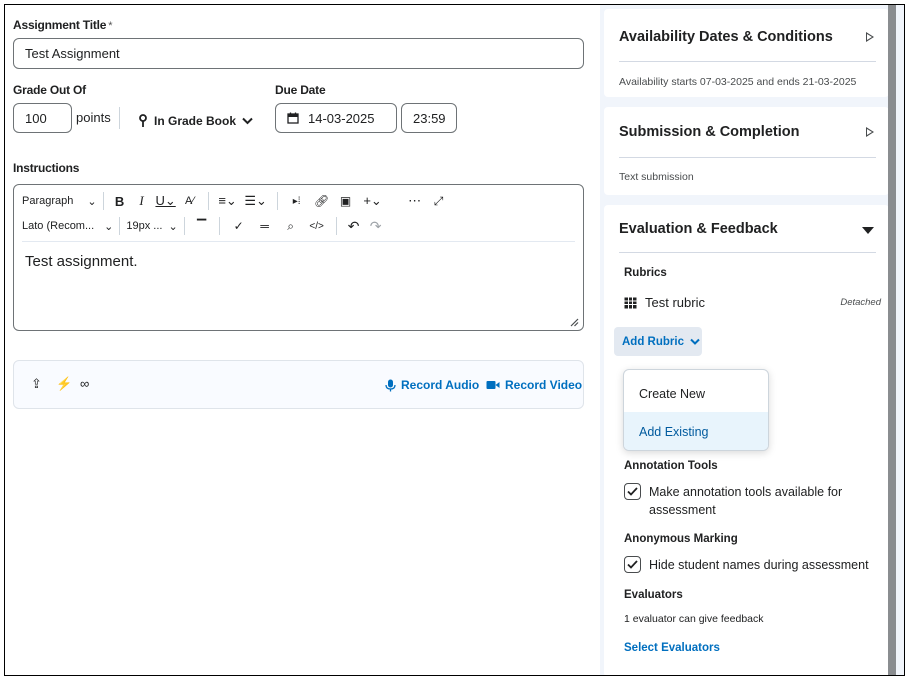 The width and height of the screenshot is (909, 680). What do you see at coordinates (432, 385) in the screenshot?
I see `record-audio-button: Record Audio` at bounding box center [432, 385].